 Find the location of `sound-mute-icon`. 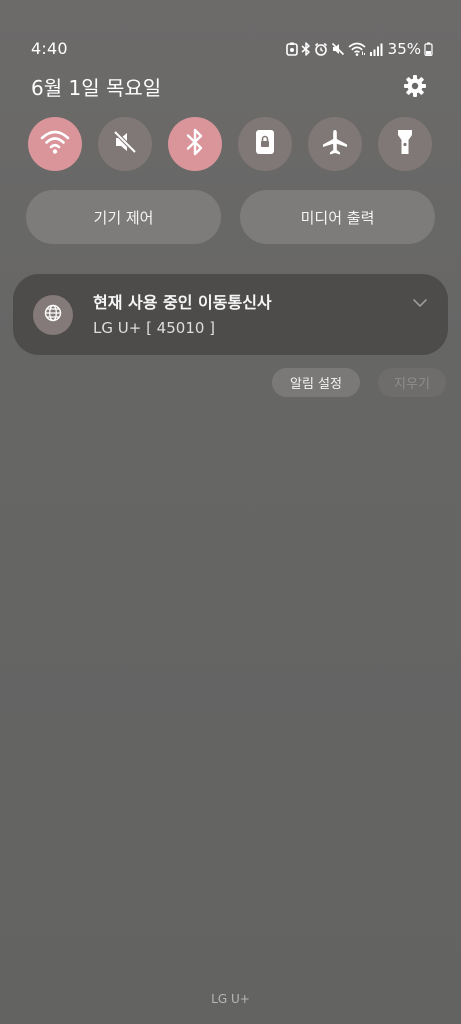

sound-mute-icon is located at coordinates (125, 144).